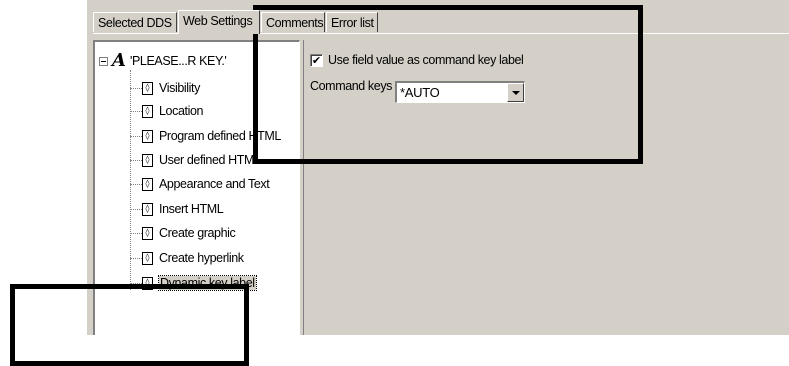 This screenshot has width=789, height=366. Describe the element at coordinates (420, 92) in the screenshot. I see `command-keys-value: *AUTO` at that location.